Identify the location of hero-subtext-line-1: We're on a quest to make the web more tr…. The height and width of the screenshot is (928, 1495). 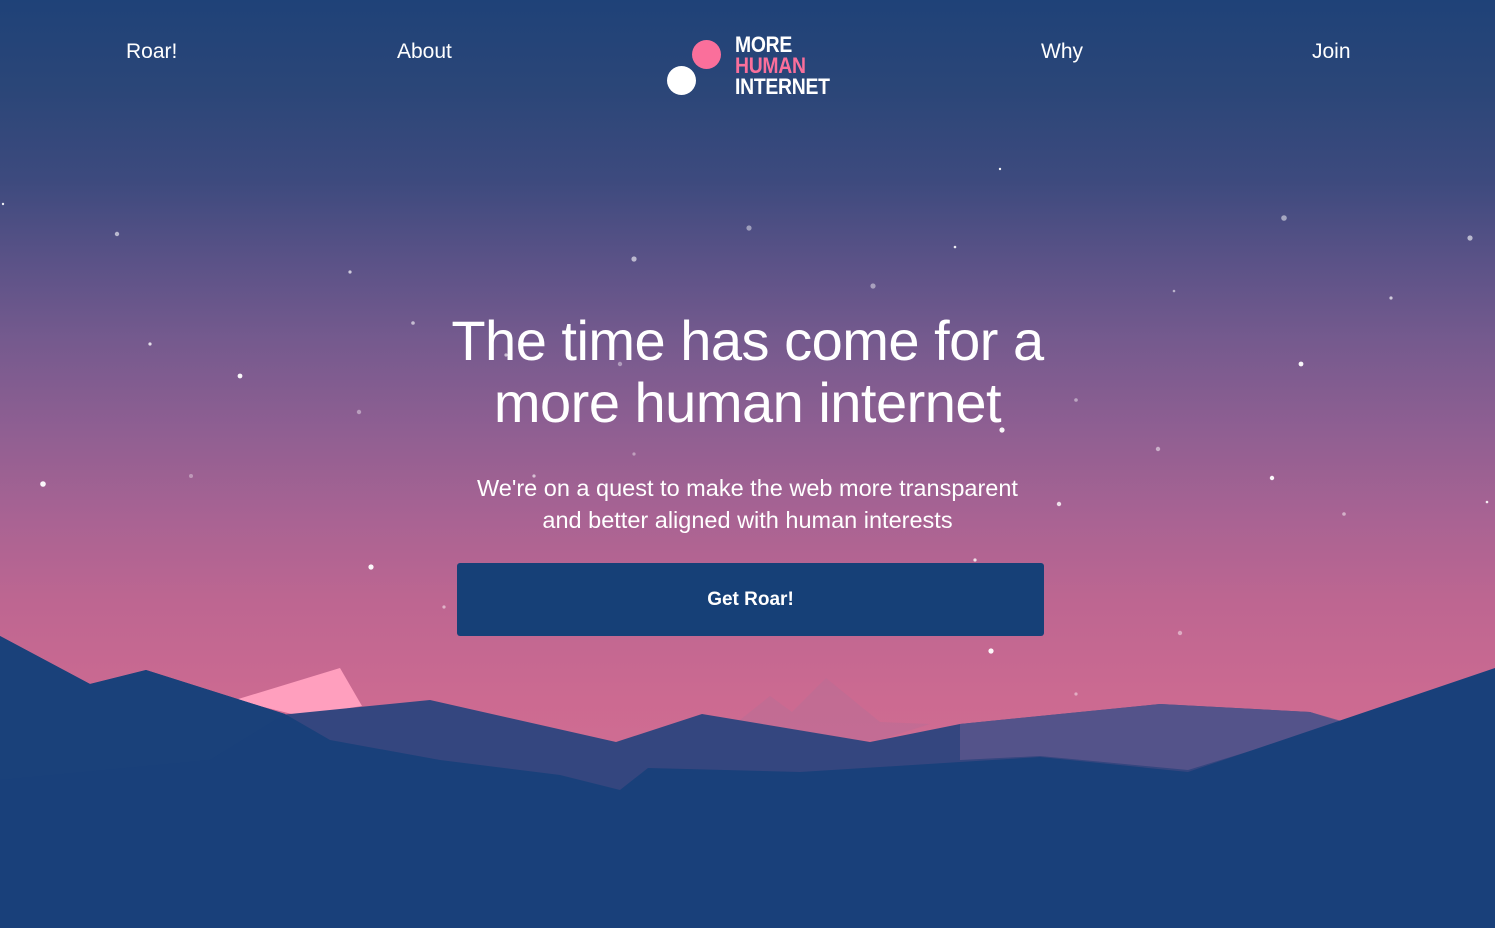
(747, 488).